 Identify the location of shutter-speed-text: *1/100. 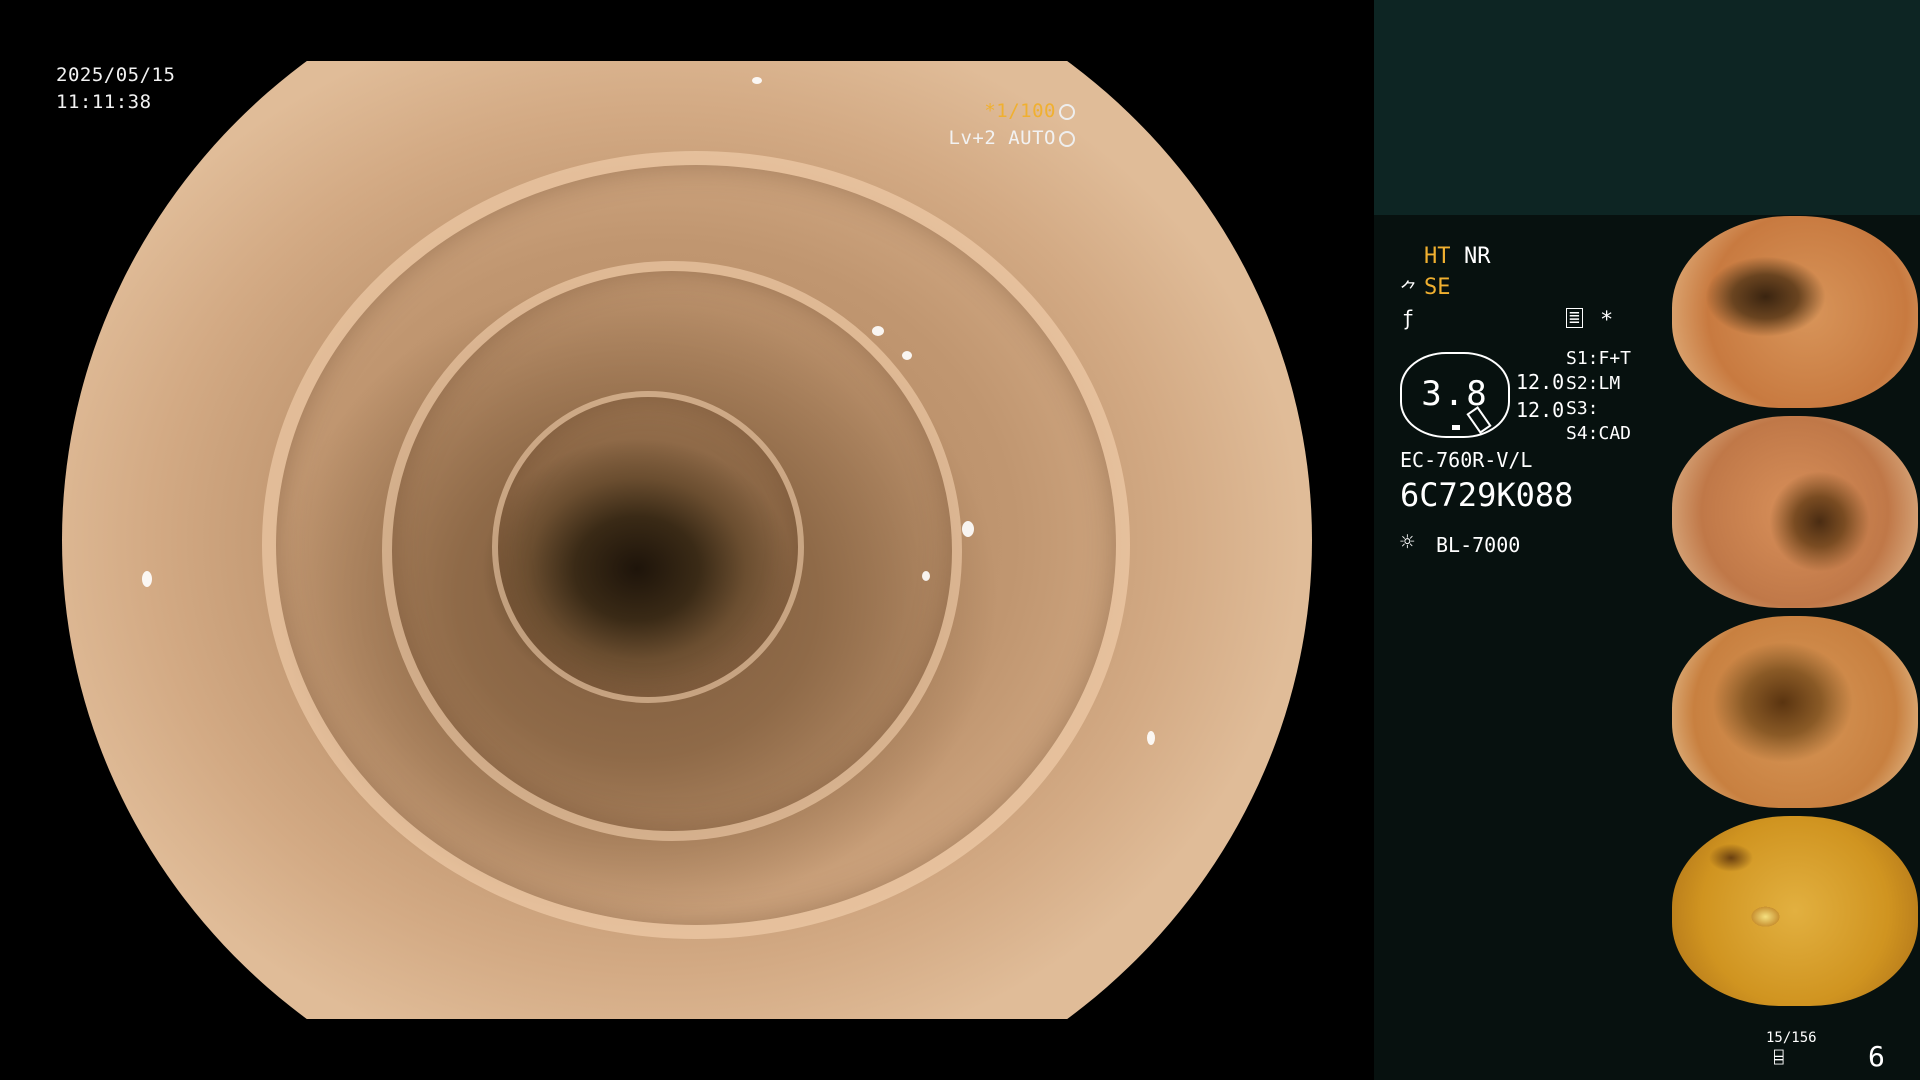
(1020, 111).